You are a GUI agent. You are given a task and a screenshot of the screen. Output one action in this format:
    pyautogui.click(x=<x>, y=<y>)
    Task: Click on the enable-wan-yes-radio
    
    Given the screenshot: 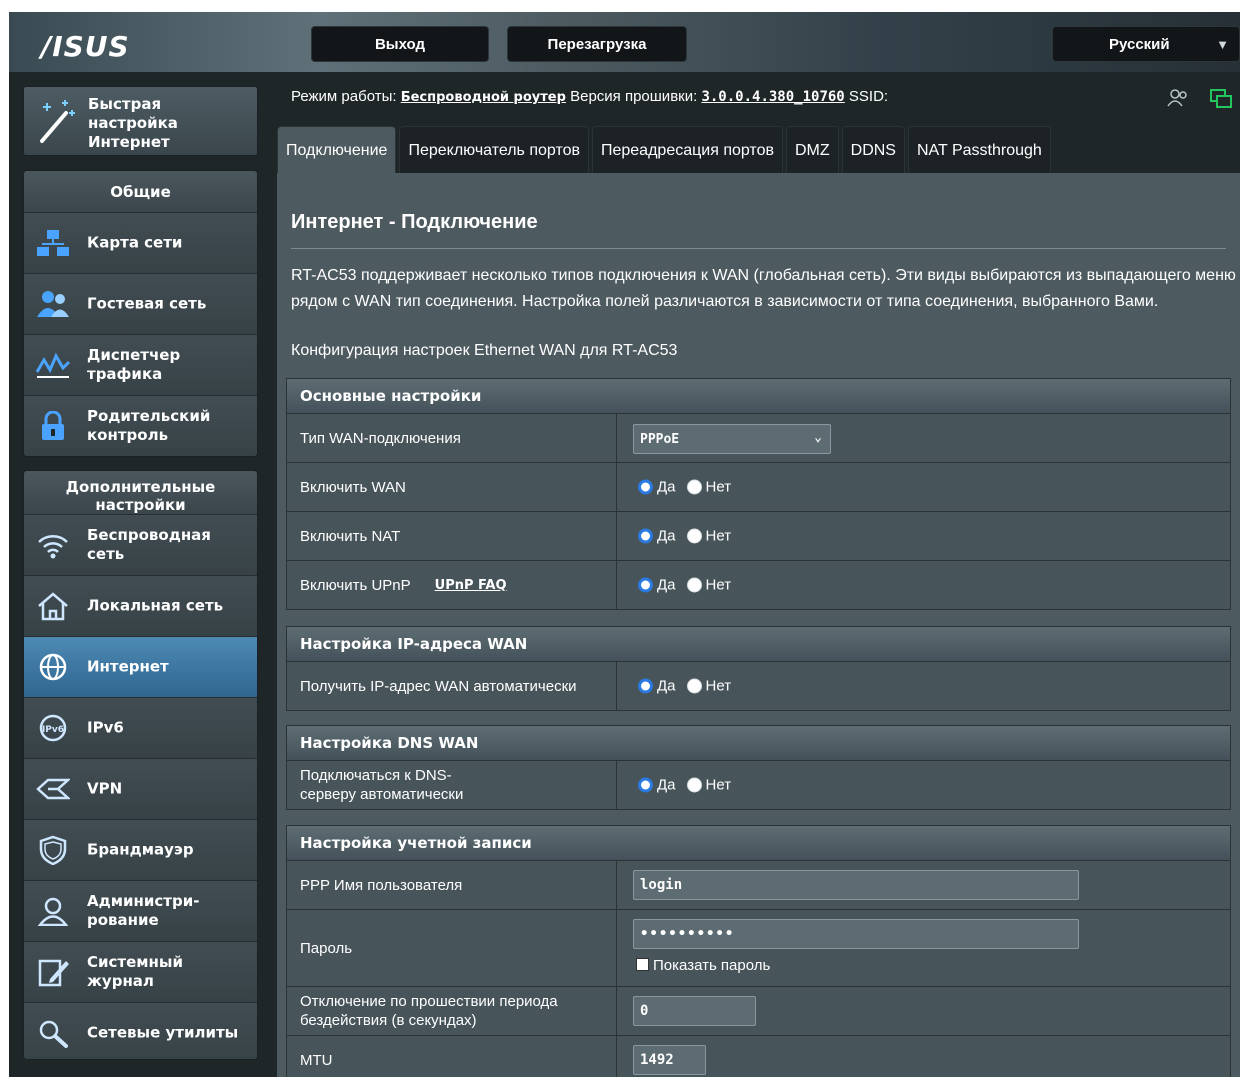 What is the action you would take?
    pyautogui.click(x=645, y=487)
    